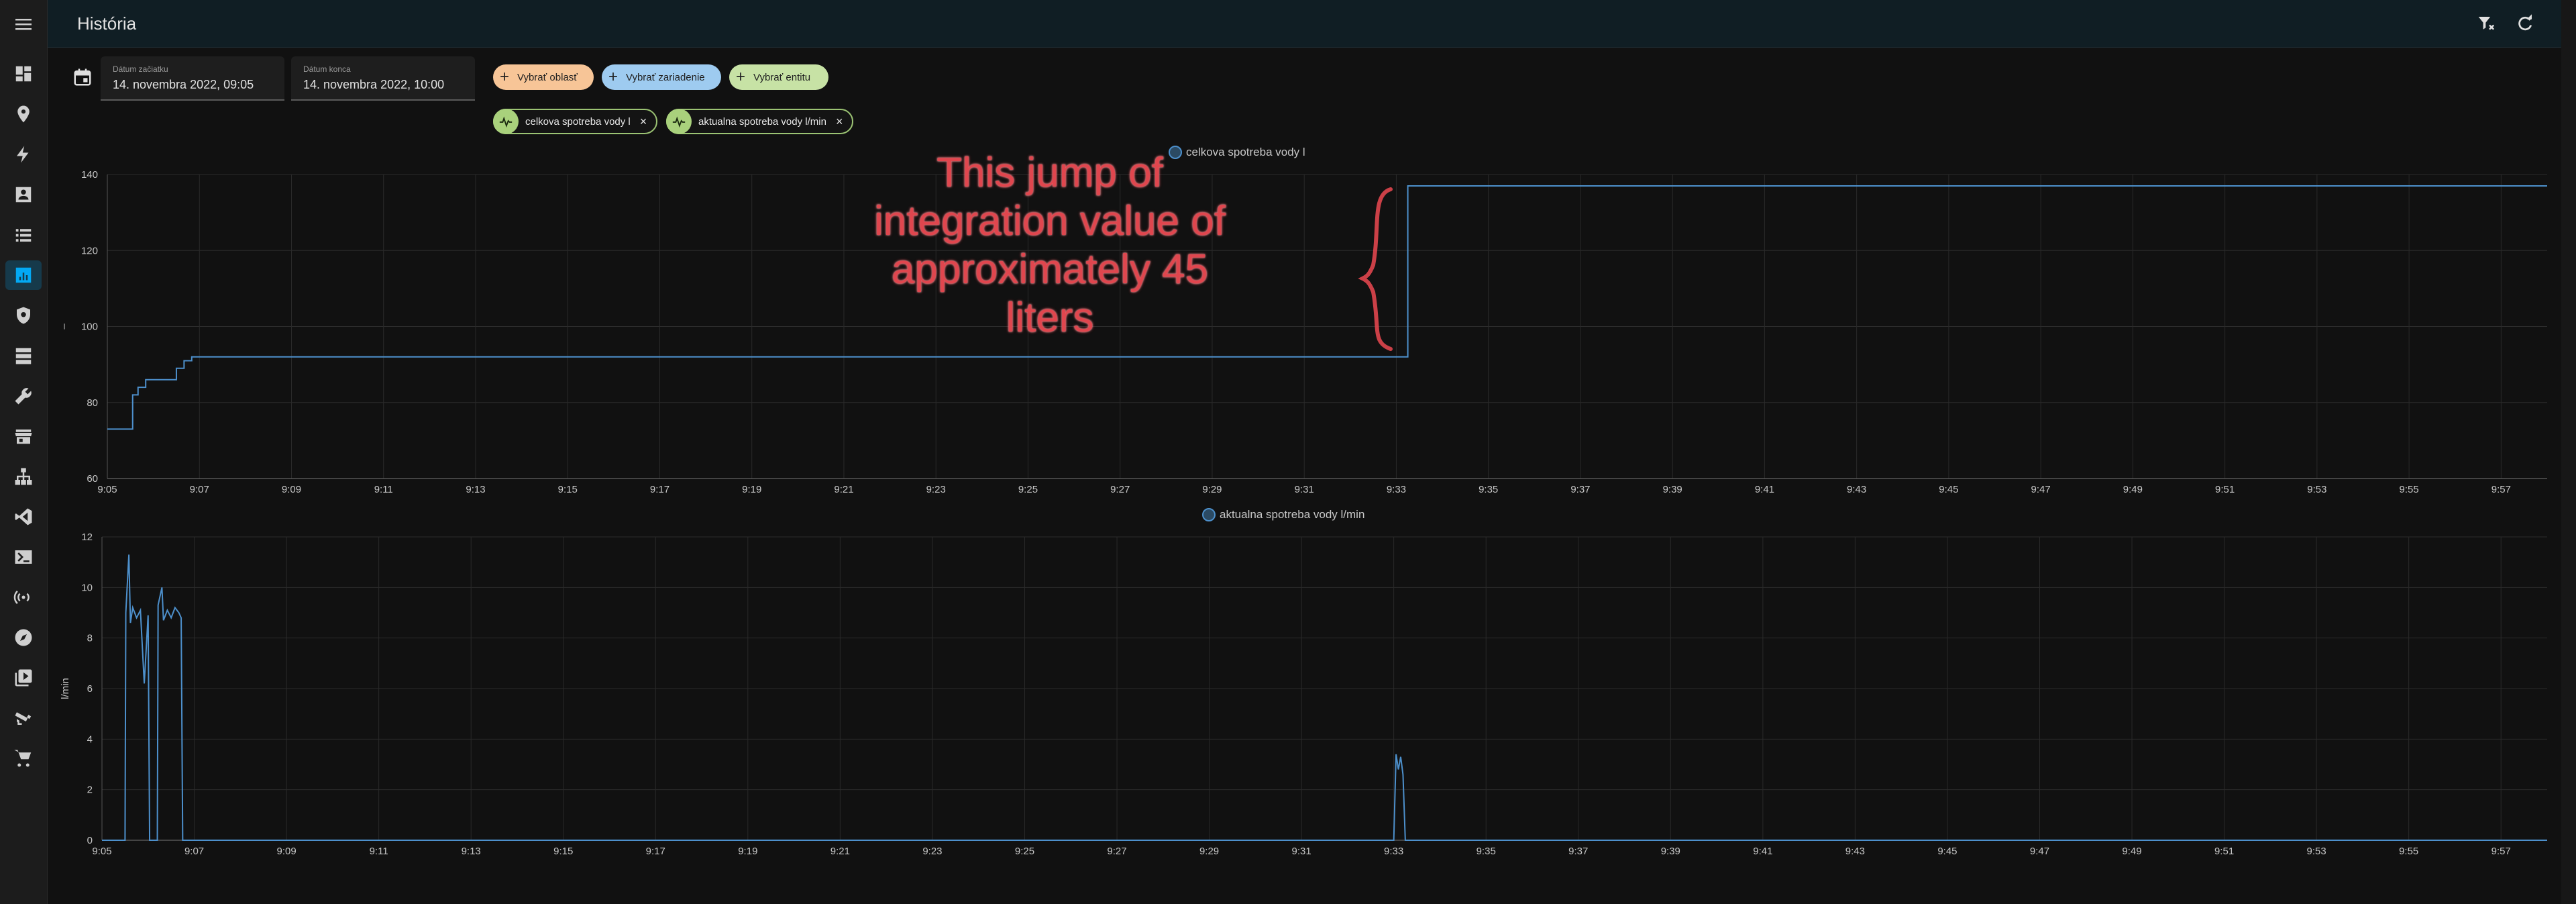  I want to click on annotation-line: This jump of, so click(1049, 173).